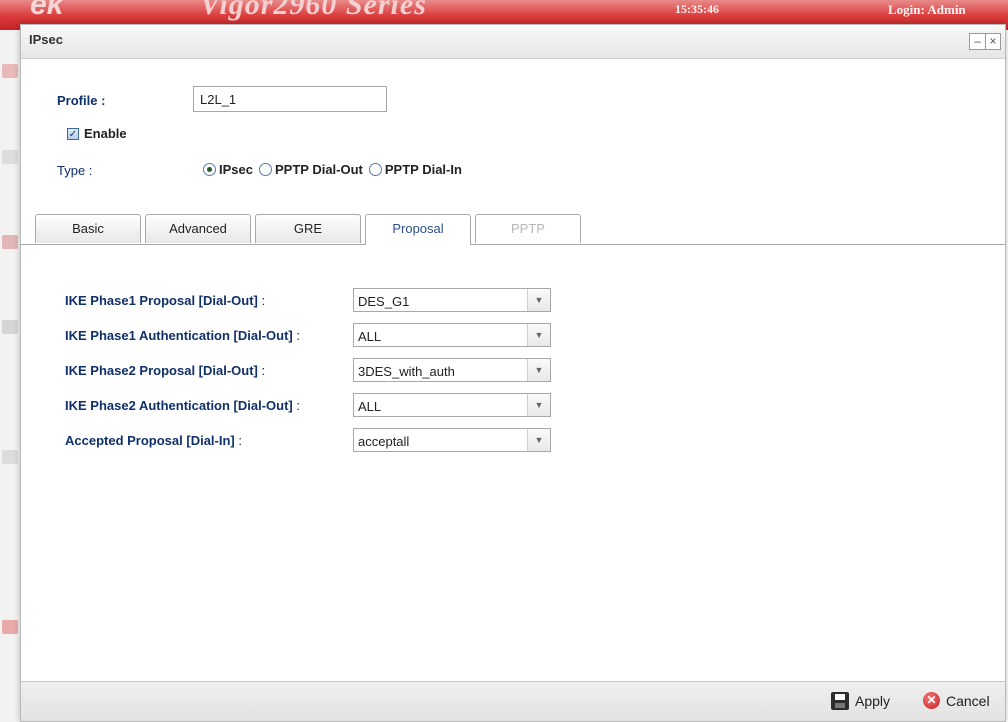 The image size is (1008, 722). I want to click on tab-gre: GRE, so click(308, 228).